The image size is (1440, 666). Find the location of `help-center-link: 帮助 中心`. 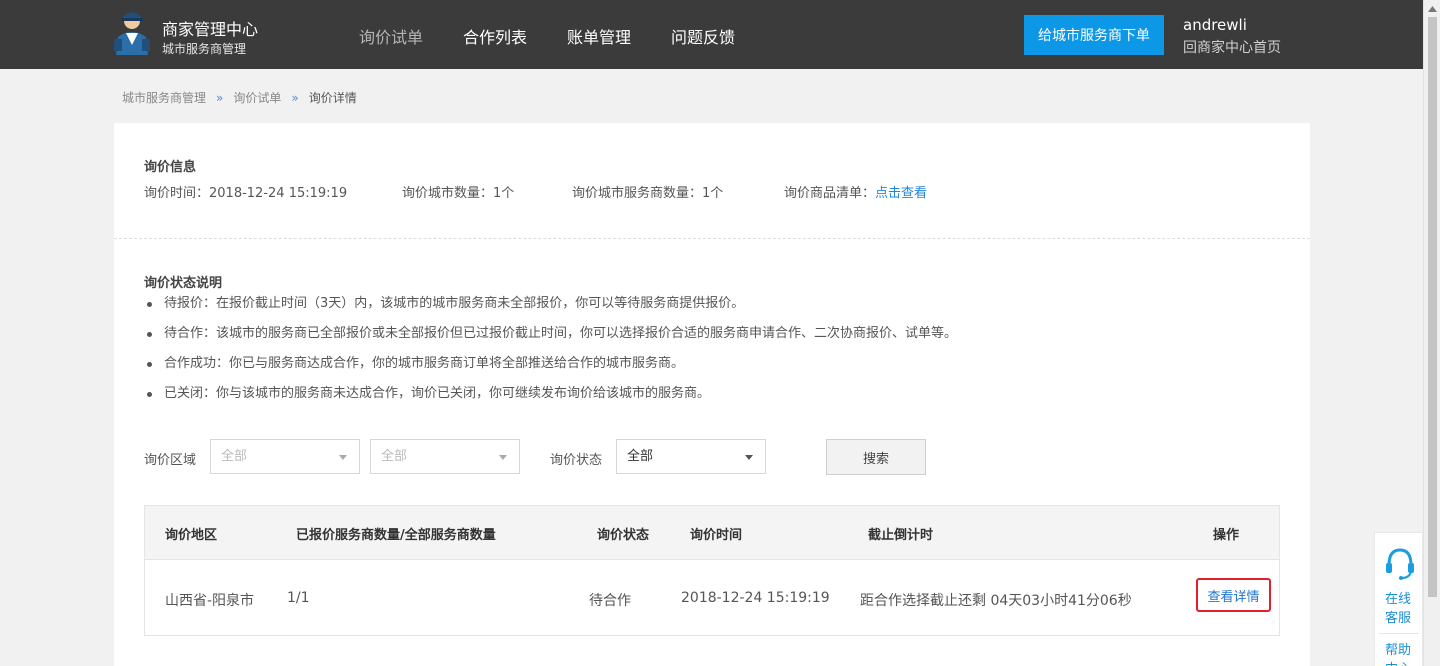

help-center-link: 帮助 中心 is located at coordinates (1398, 653).